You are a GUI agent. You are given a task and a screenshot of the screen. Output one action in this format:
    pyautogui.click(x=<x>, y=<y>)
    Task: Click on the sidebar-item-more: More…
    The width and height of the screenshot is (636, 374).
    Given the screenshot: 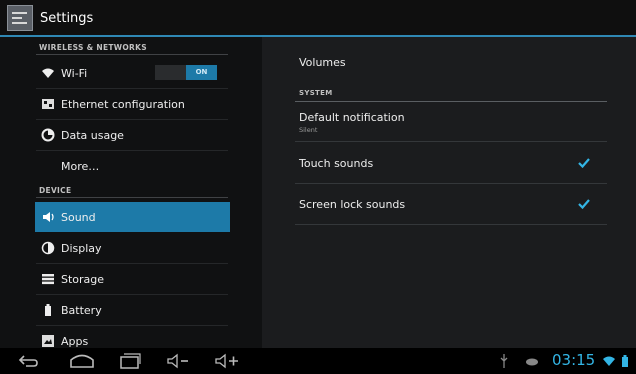 What is the action you would take?
    pyautogui.click(x=132, y=166)
    